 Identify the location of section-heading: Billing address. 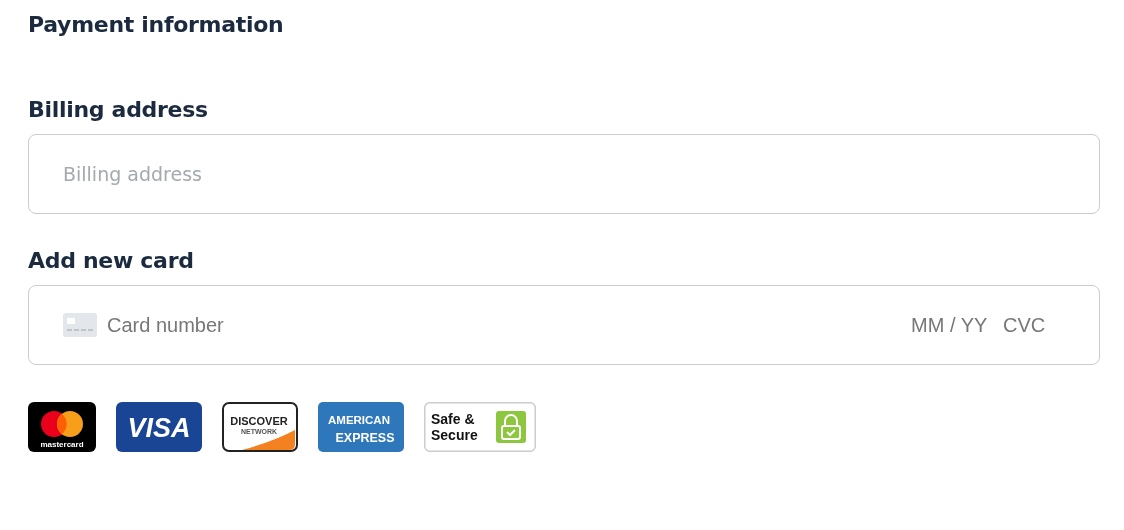
(118, 109).